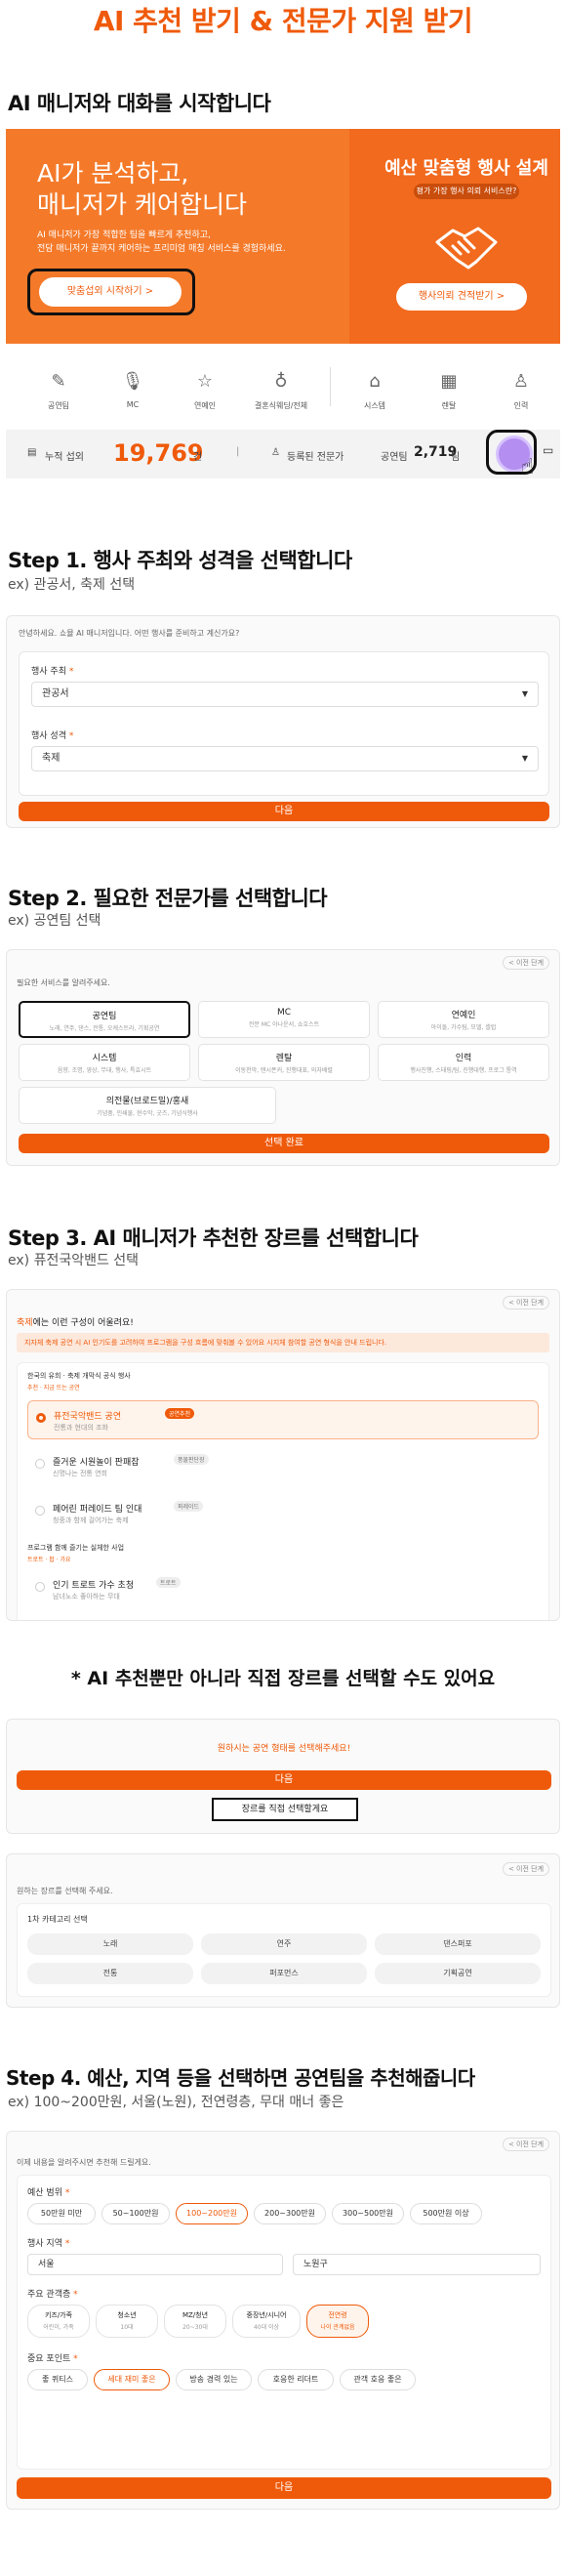 Image resolution: width=566 pixels, height=2576 pixels. What do you see at coordinates (132, 381) in the screenshot?
I see `microphone-icon: 🎙` at bounding box center [132, 381].